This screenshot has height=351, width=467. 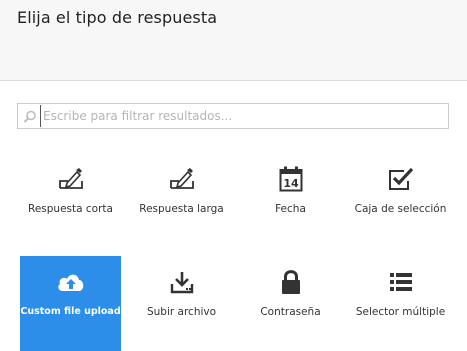 I want to click on list-icon, so click(x=400, y=282).